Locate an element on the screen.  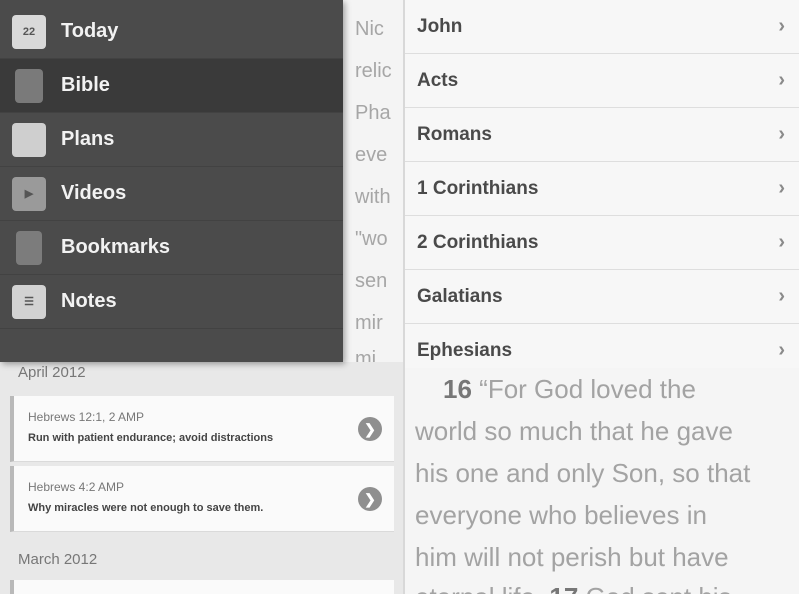
notes-icon: ☰ is located at coordinates (29, 301).